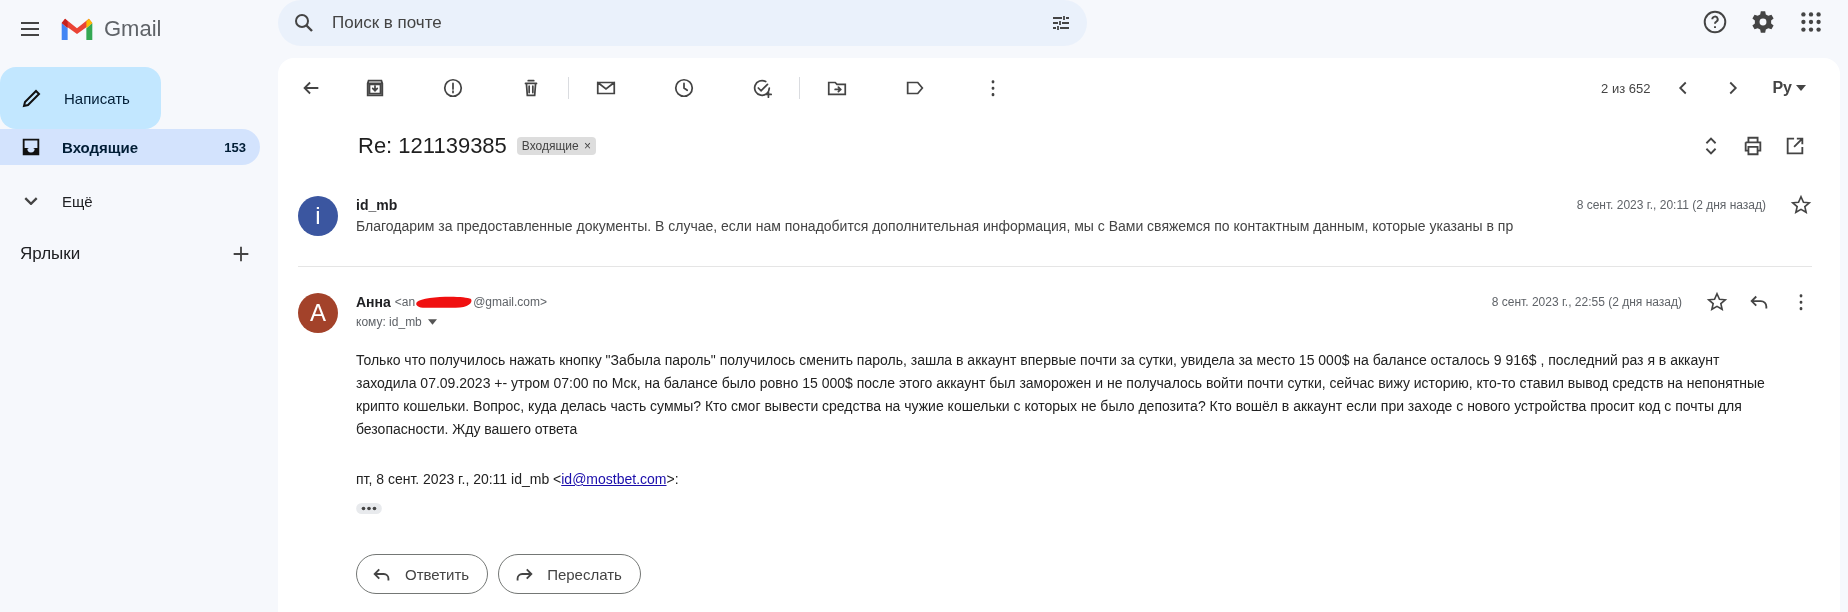 The image size is (1848, 612). I want to click on search-bar: Поиск в почте, so click(682, 23).